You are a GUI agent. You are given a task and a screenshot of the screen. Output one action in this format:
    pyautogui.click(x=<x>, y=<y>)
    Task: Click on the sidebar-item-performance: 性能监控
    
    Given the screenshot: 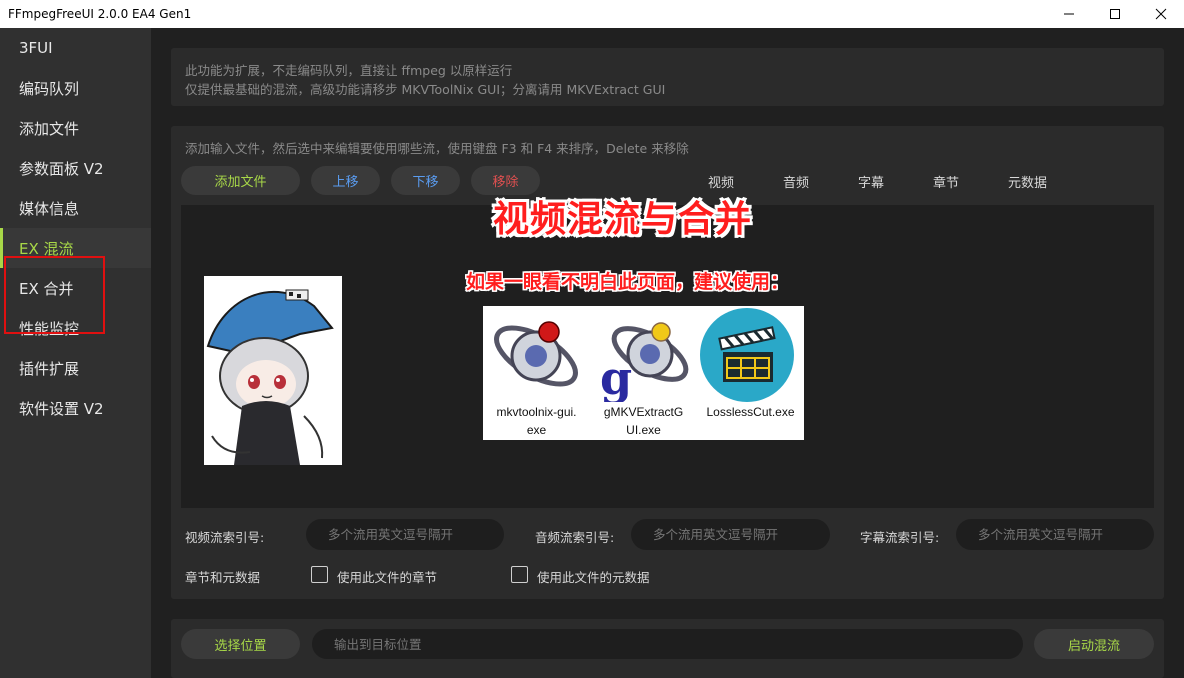 What is the action you would take?
    pyautogui.click(x=75, y=328)
    